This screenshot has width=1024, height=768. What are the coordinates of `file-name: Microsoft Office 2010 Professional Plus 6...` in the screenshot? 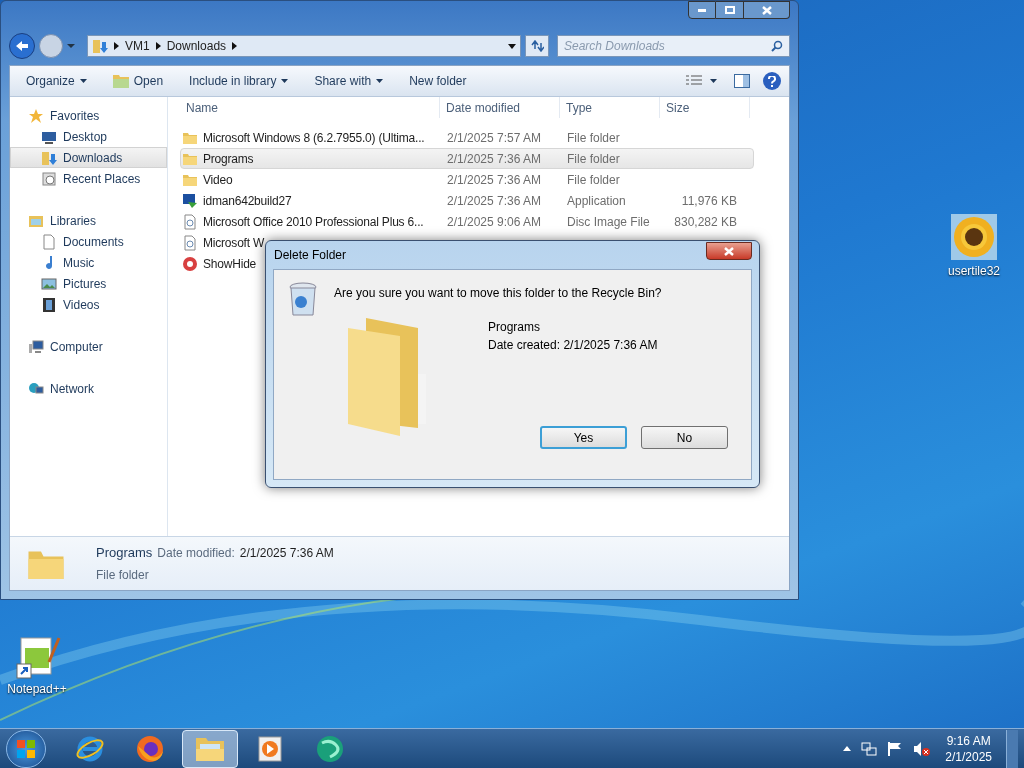 It's located at (313, 222).